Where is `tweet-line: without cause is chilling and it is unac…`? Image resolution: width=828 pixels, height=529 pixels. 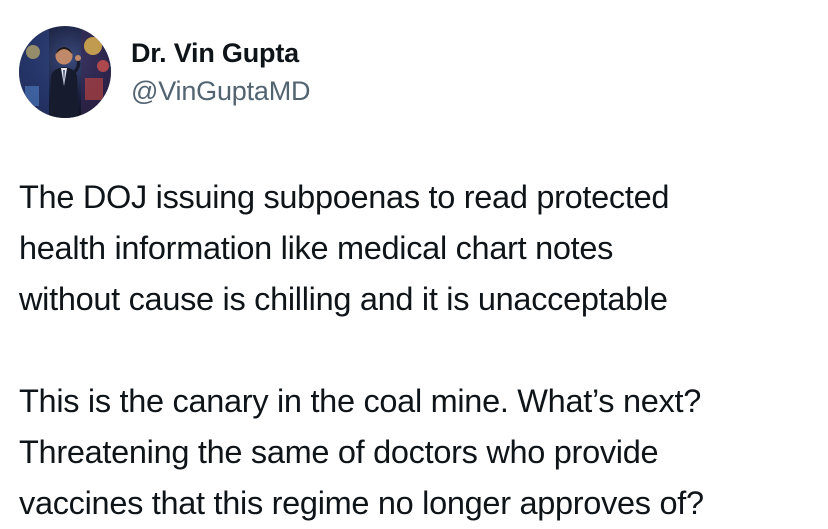 tweet-line: without cause is chilling and it is unac… is located at coordinates (343, 299).